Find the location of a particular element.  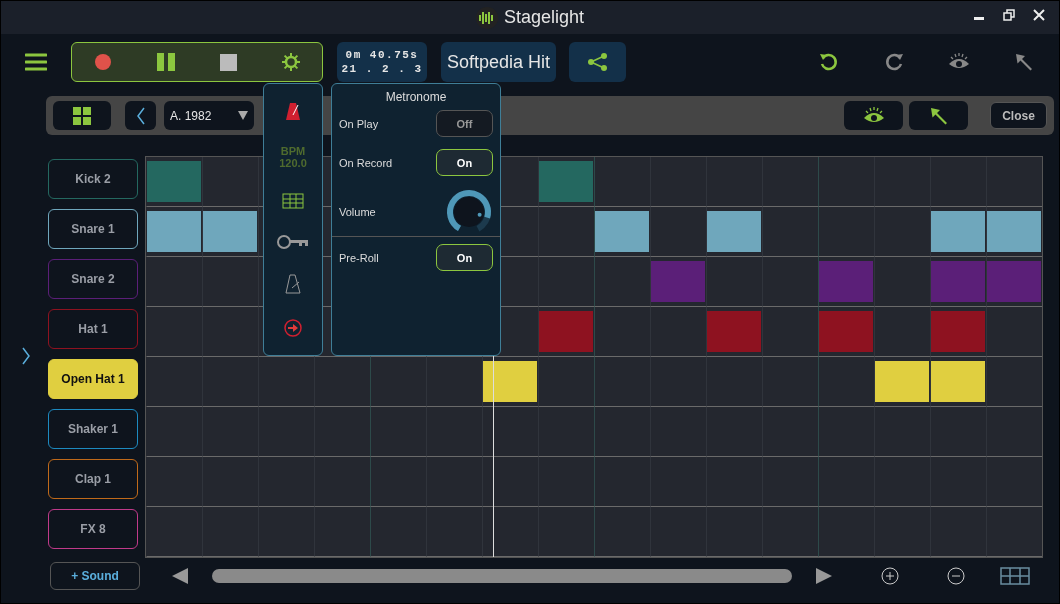

close-button: Close is located at coordinates (1018, 115).